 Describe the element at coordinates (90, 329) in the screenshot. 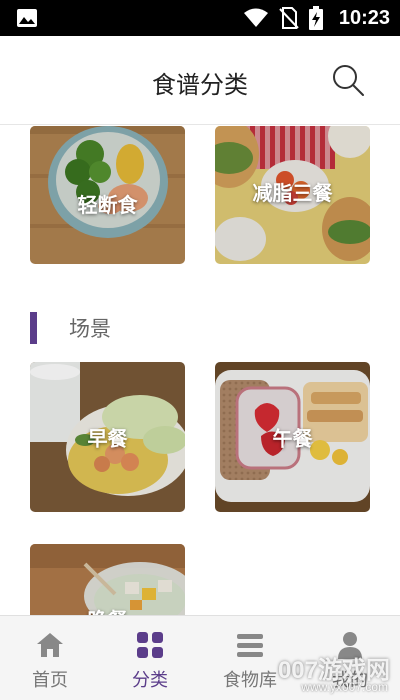

I see `section-title-text: 场景` at that location.